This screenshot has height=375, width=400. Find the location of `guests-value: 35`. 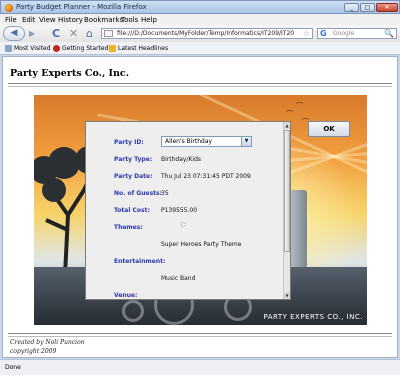

guests-value: 35 is located at coordinates (165, 193).